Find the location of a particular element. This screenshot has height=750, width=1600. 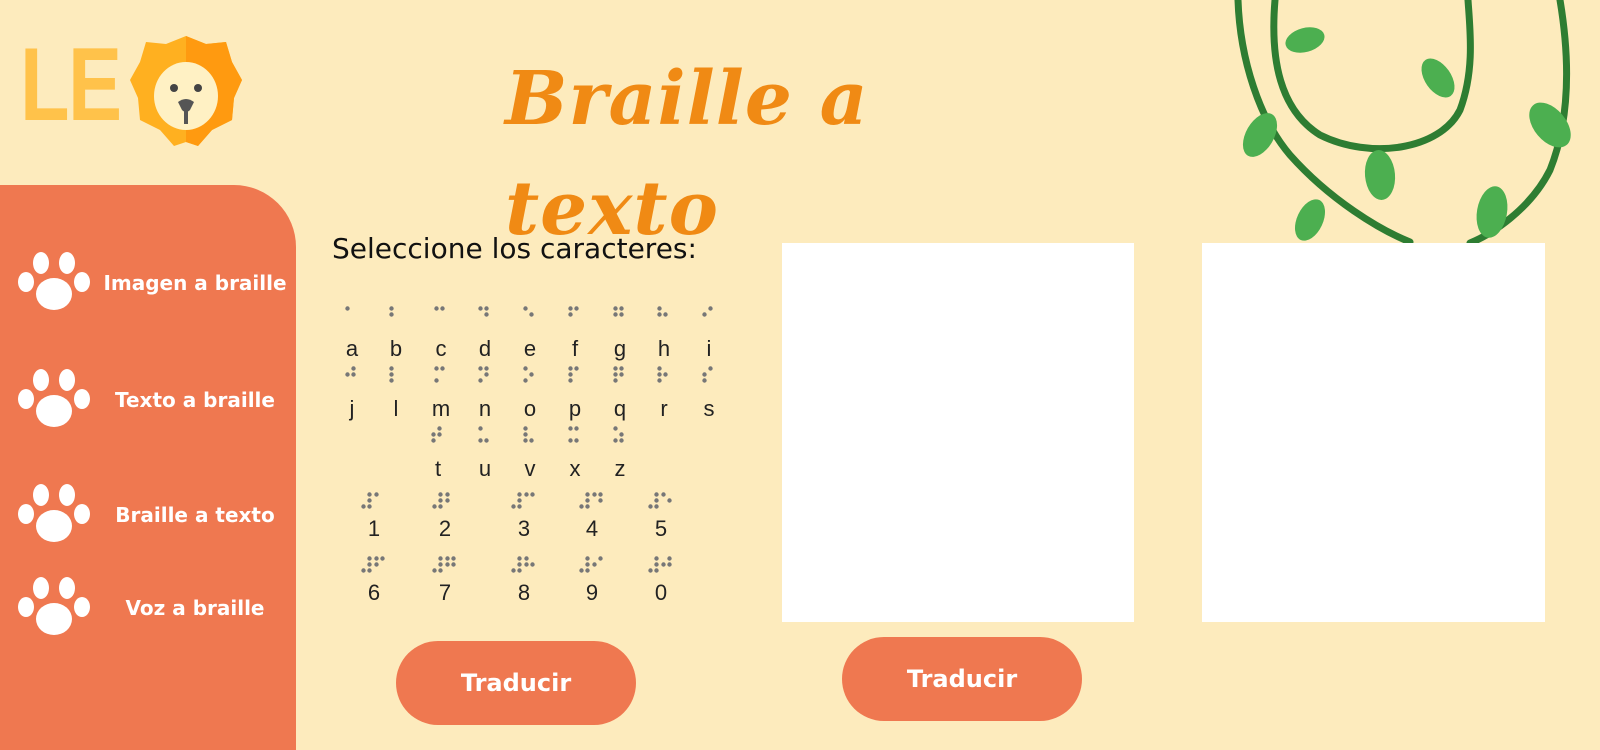

sidebar-item-label: Imagen a braille is located at coordinates (195, 283).